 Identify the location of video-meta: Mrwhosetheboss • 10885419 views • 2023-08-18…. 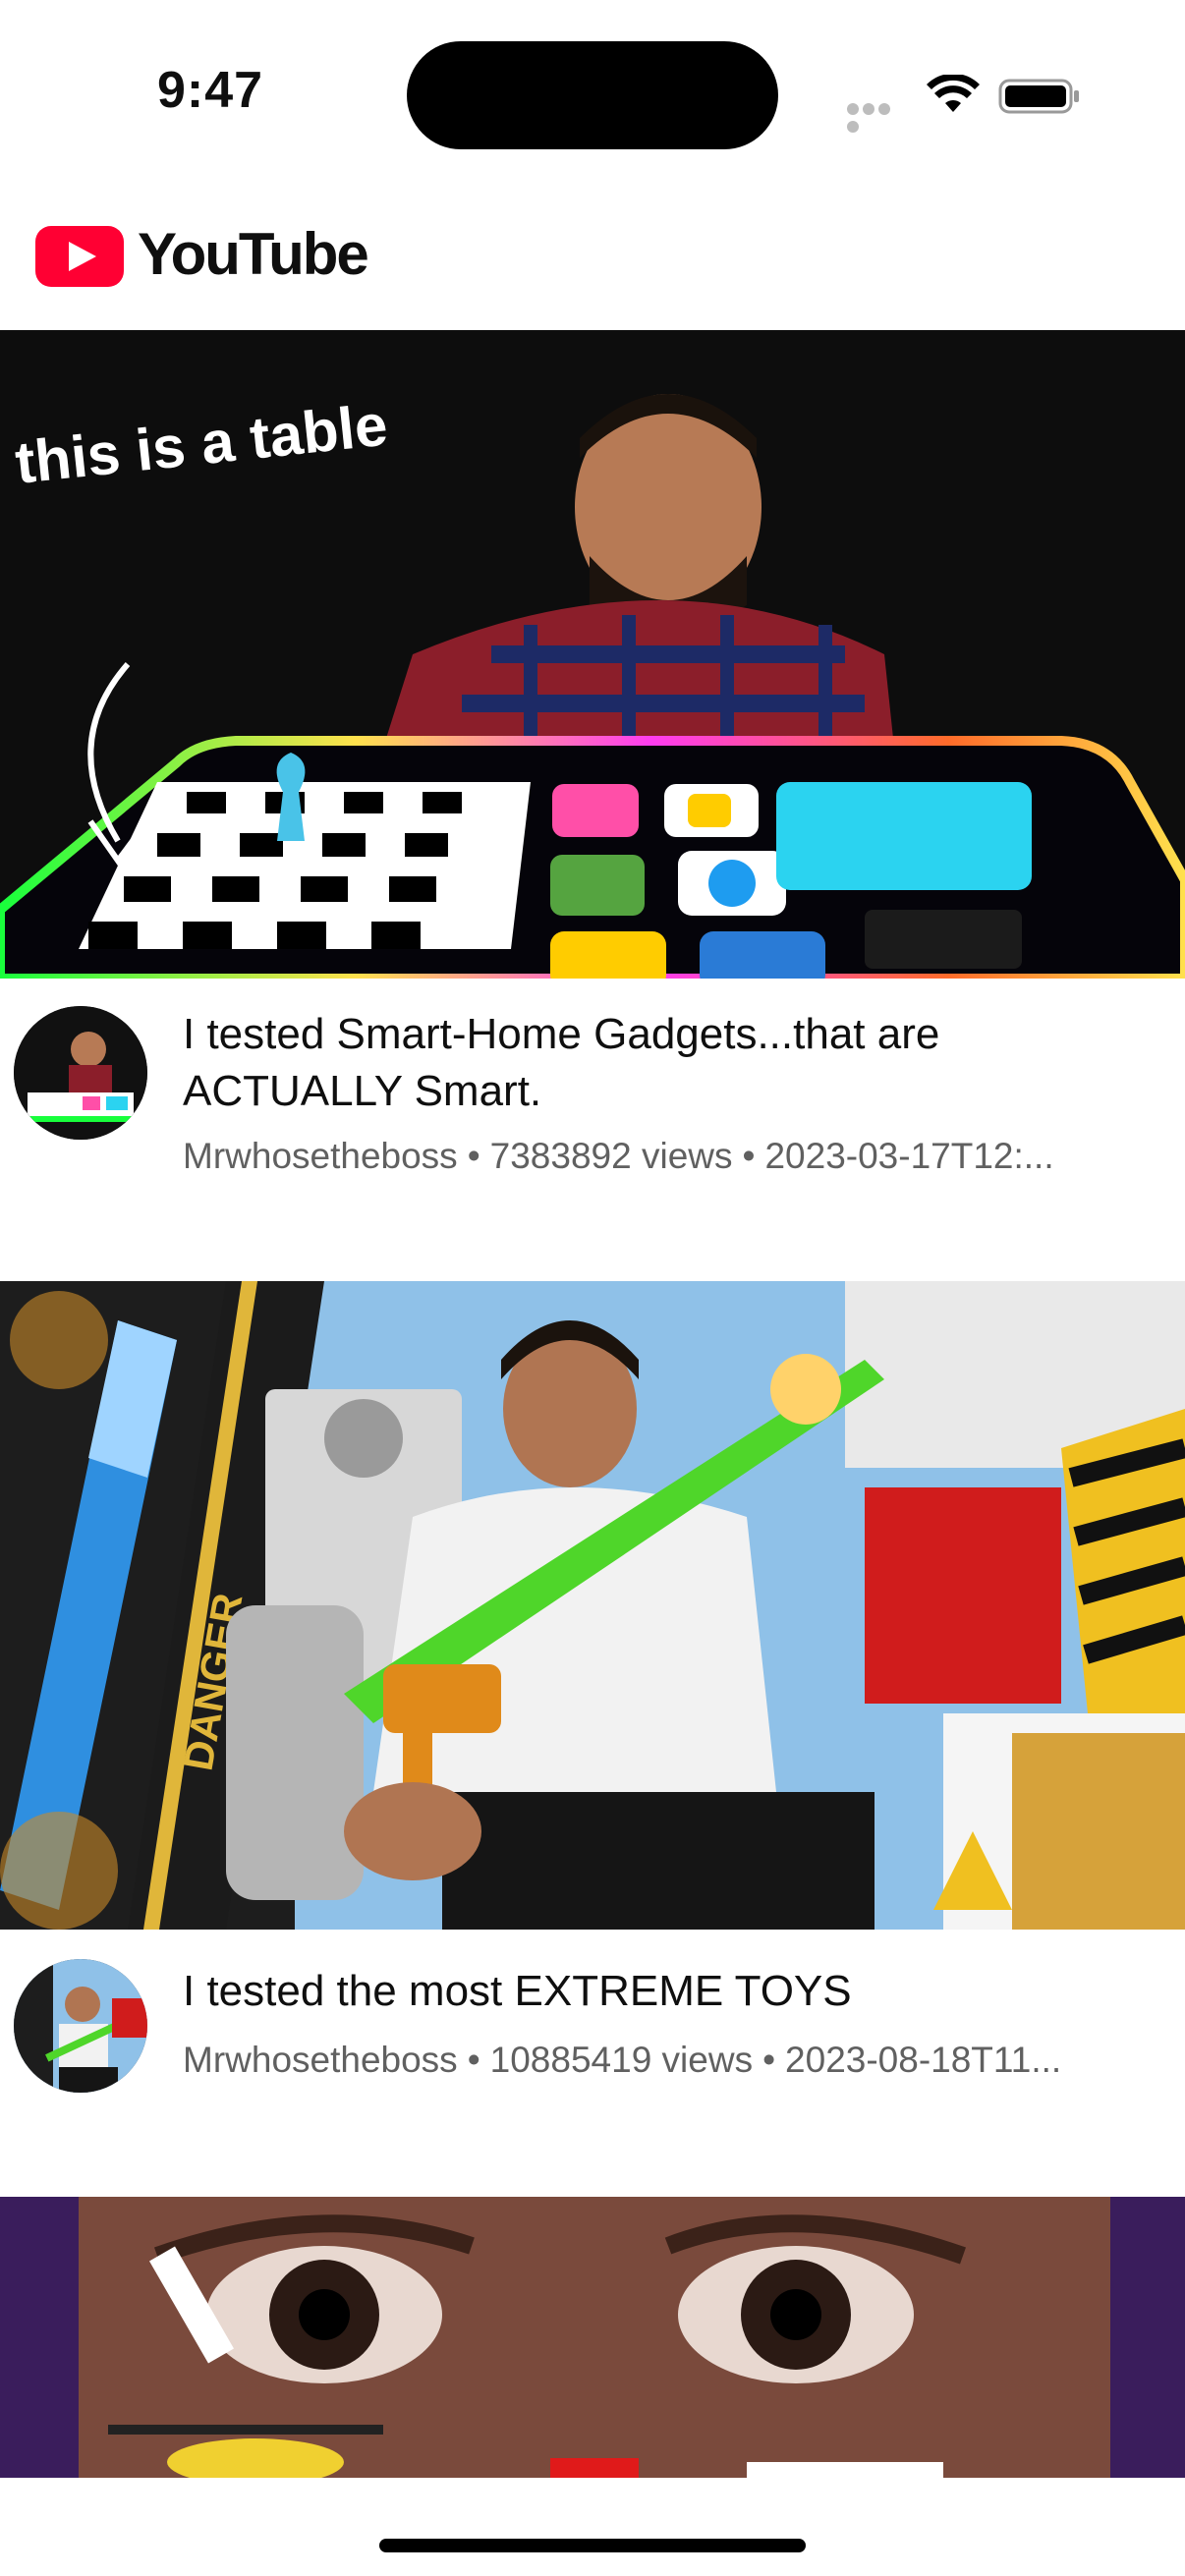
(674, 2060).